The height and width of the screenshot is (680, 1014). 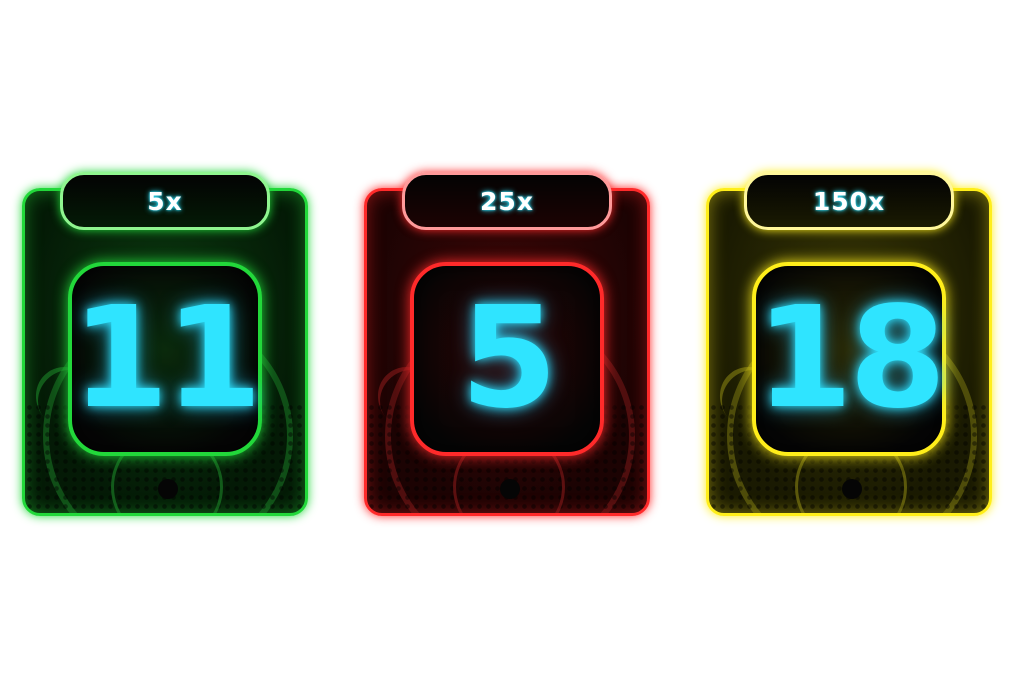 I want to click on number-tile: 5, so click(x=507, y=359).